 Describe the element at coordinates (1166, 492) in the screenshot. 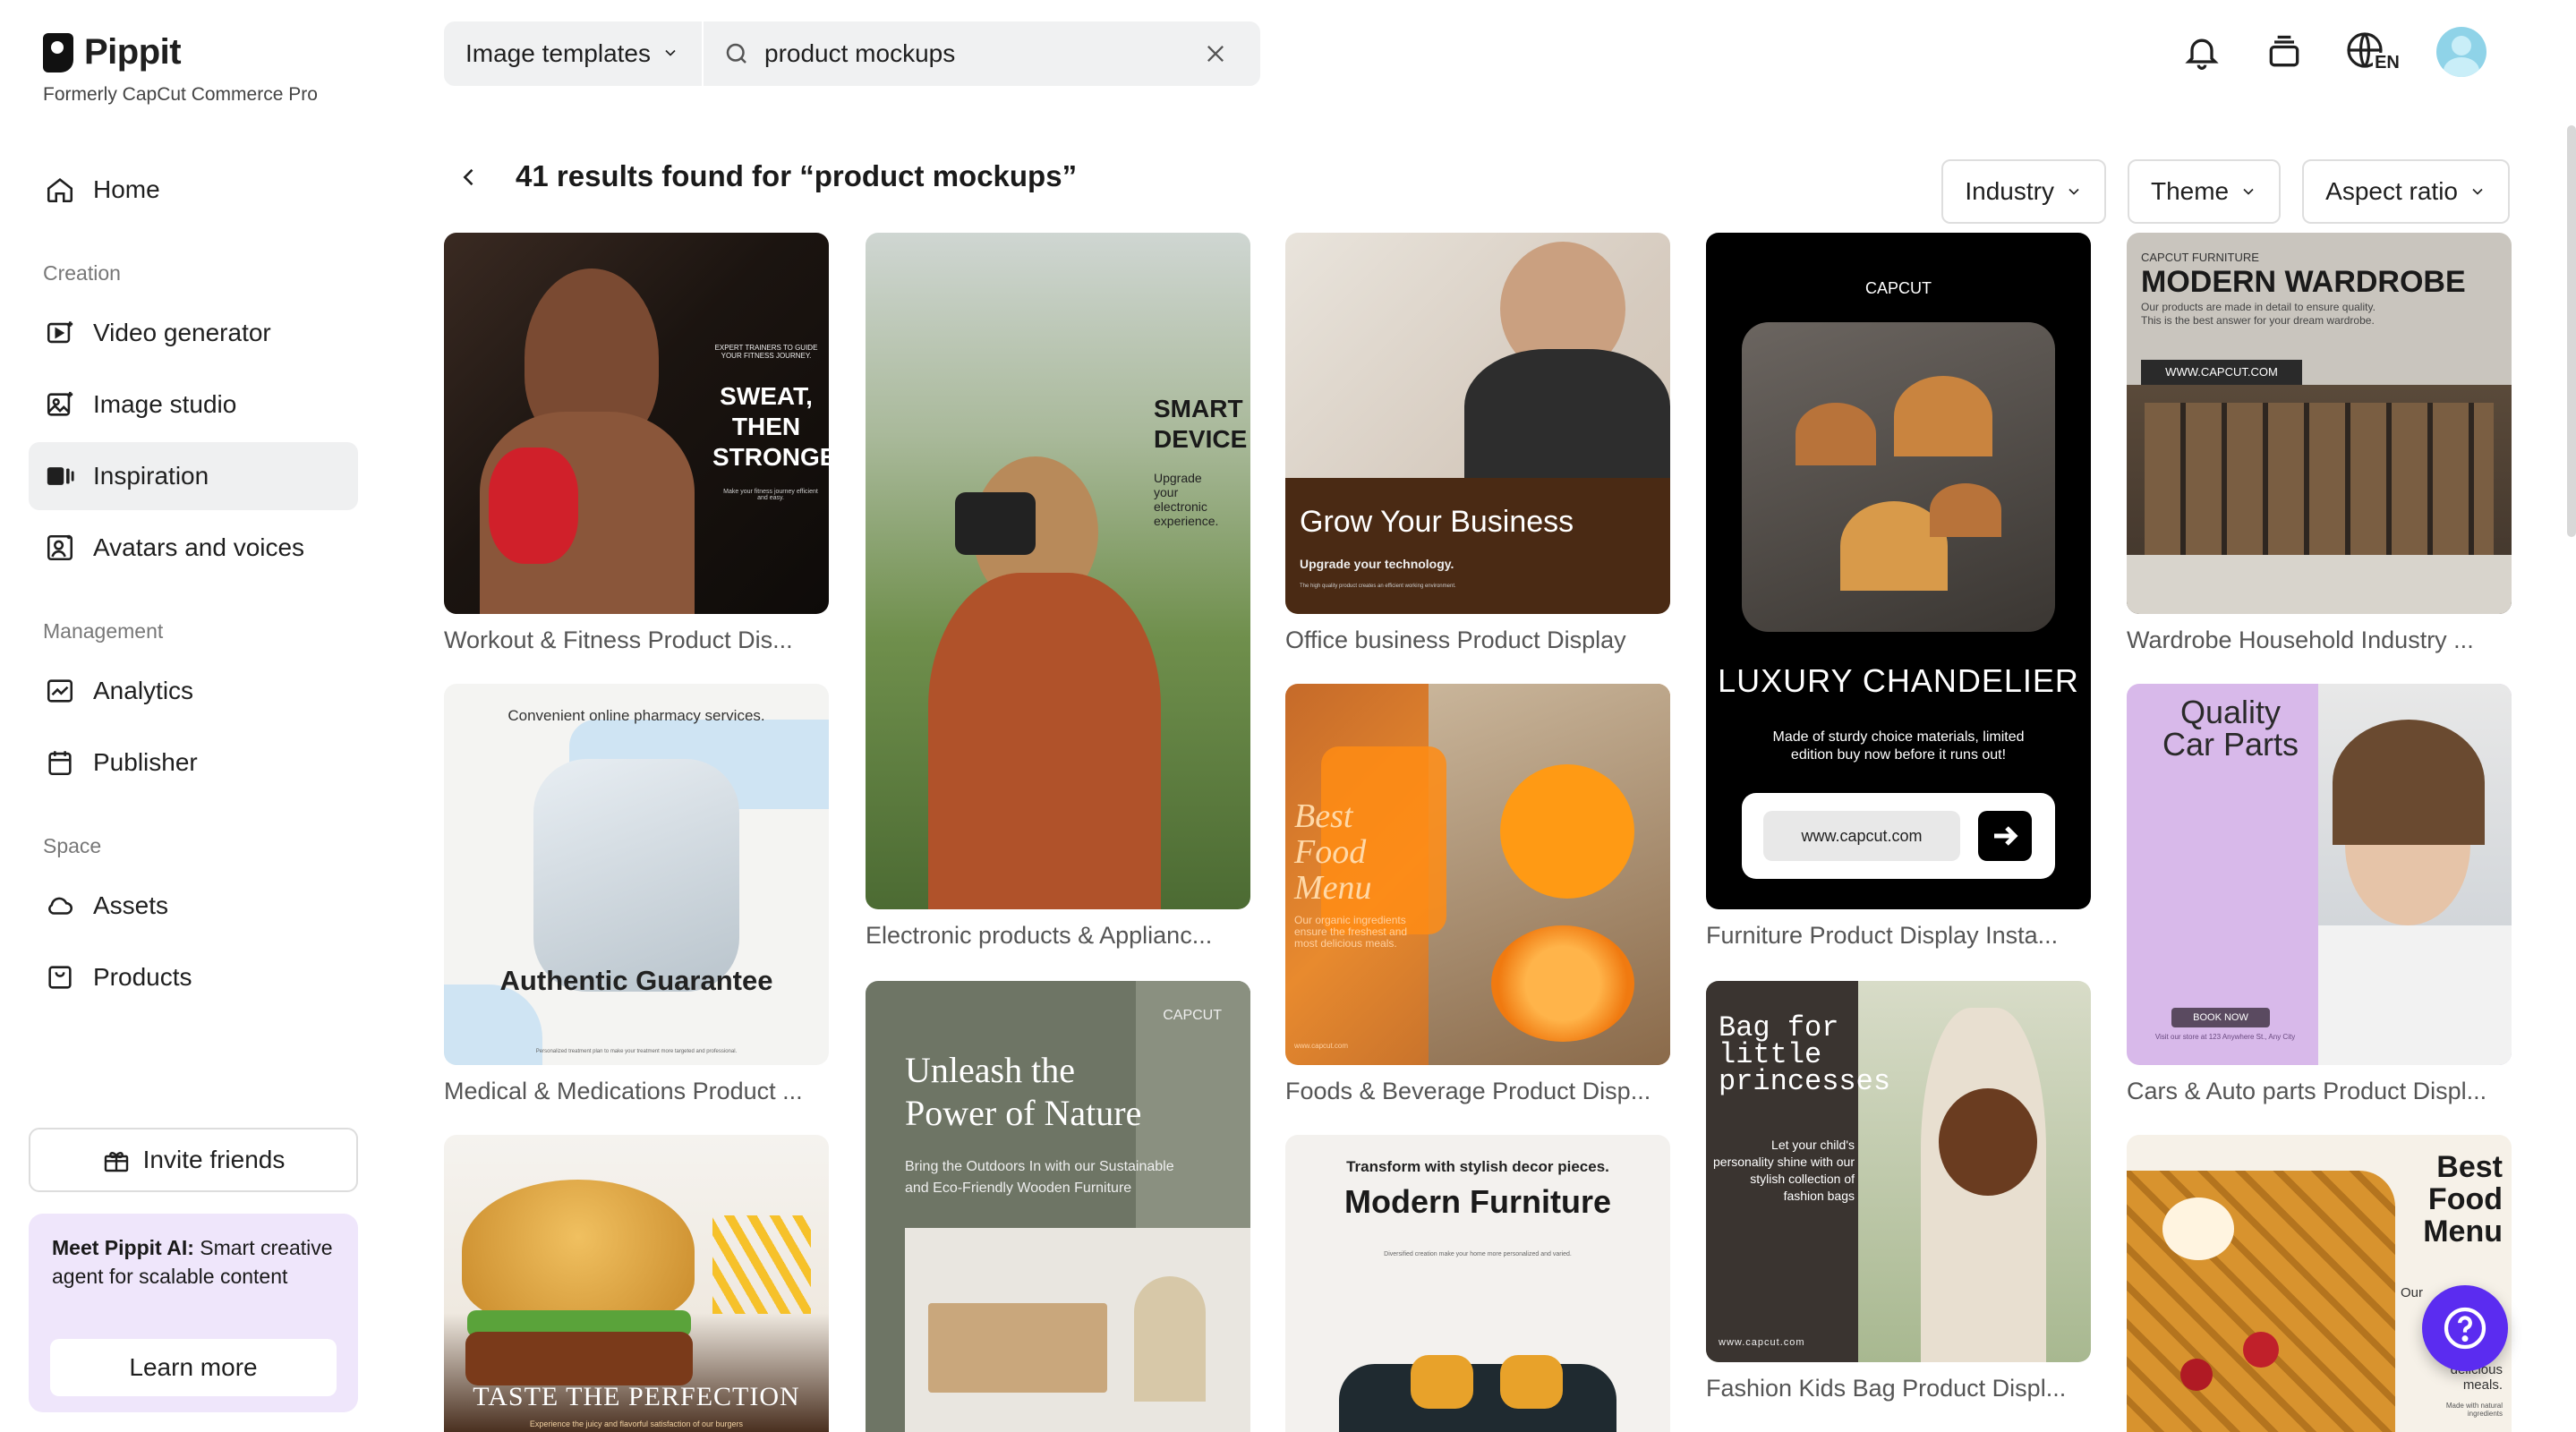

I see `card-text: your` at that location.